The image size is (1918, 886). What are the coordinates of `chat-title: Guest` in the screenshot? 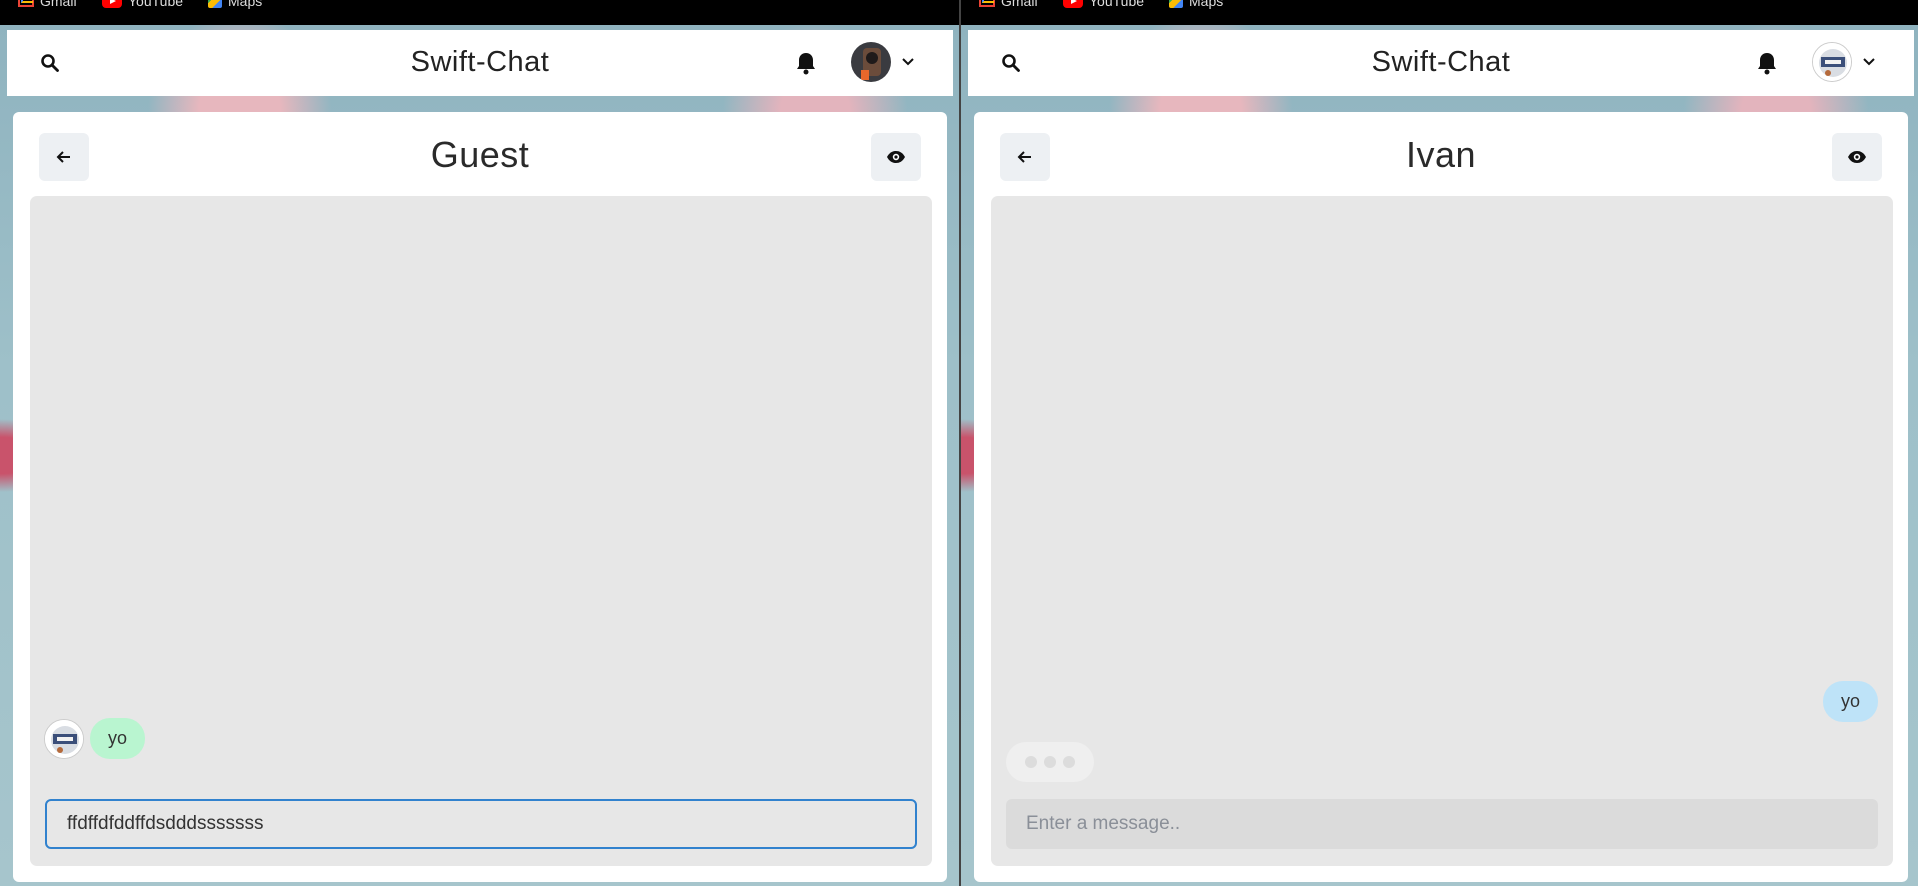 It's located at (480, 154).